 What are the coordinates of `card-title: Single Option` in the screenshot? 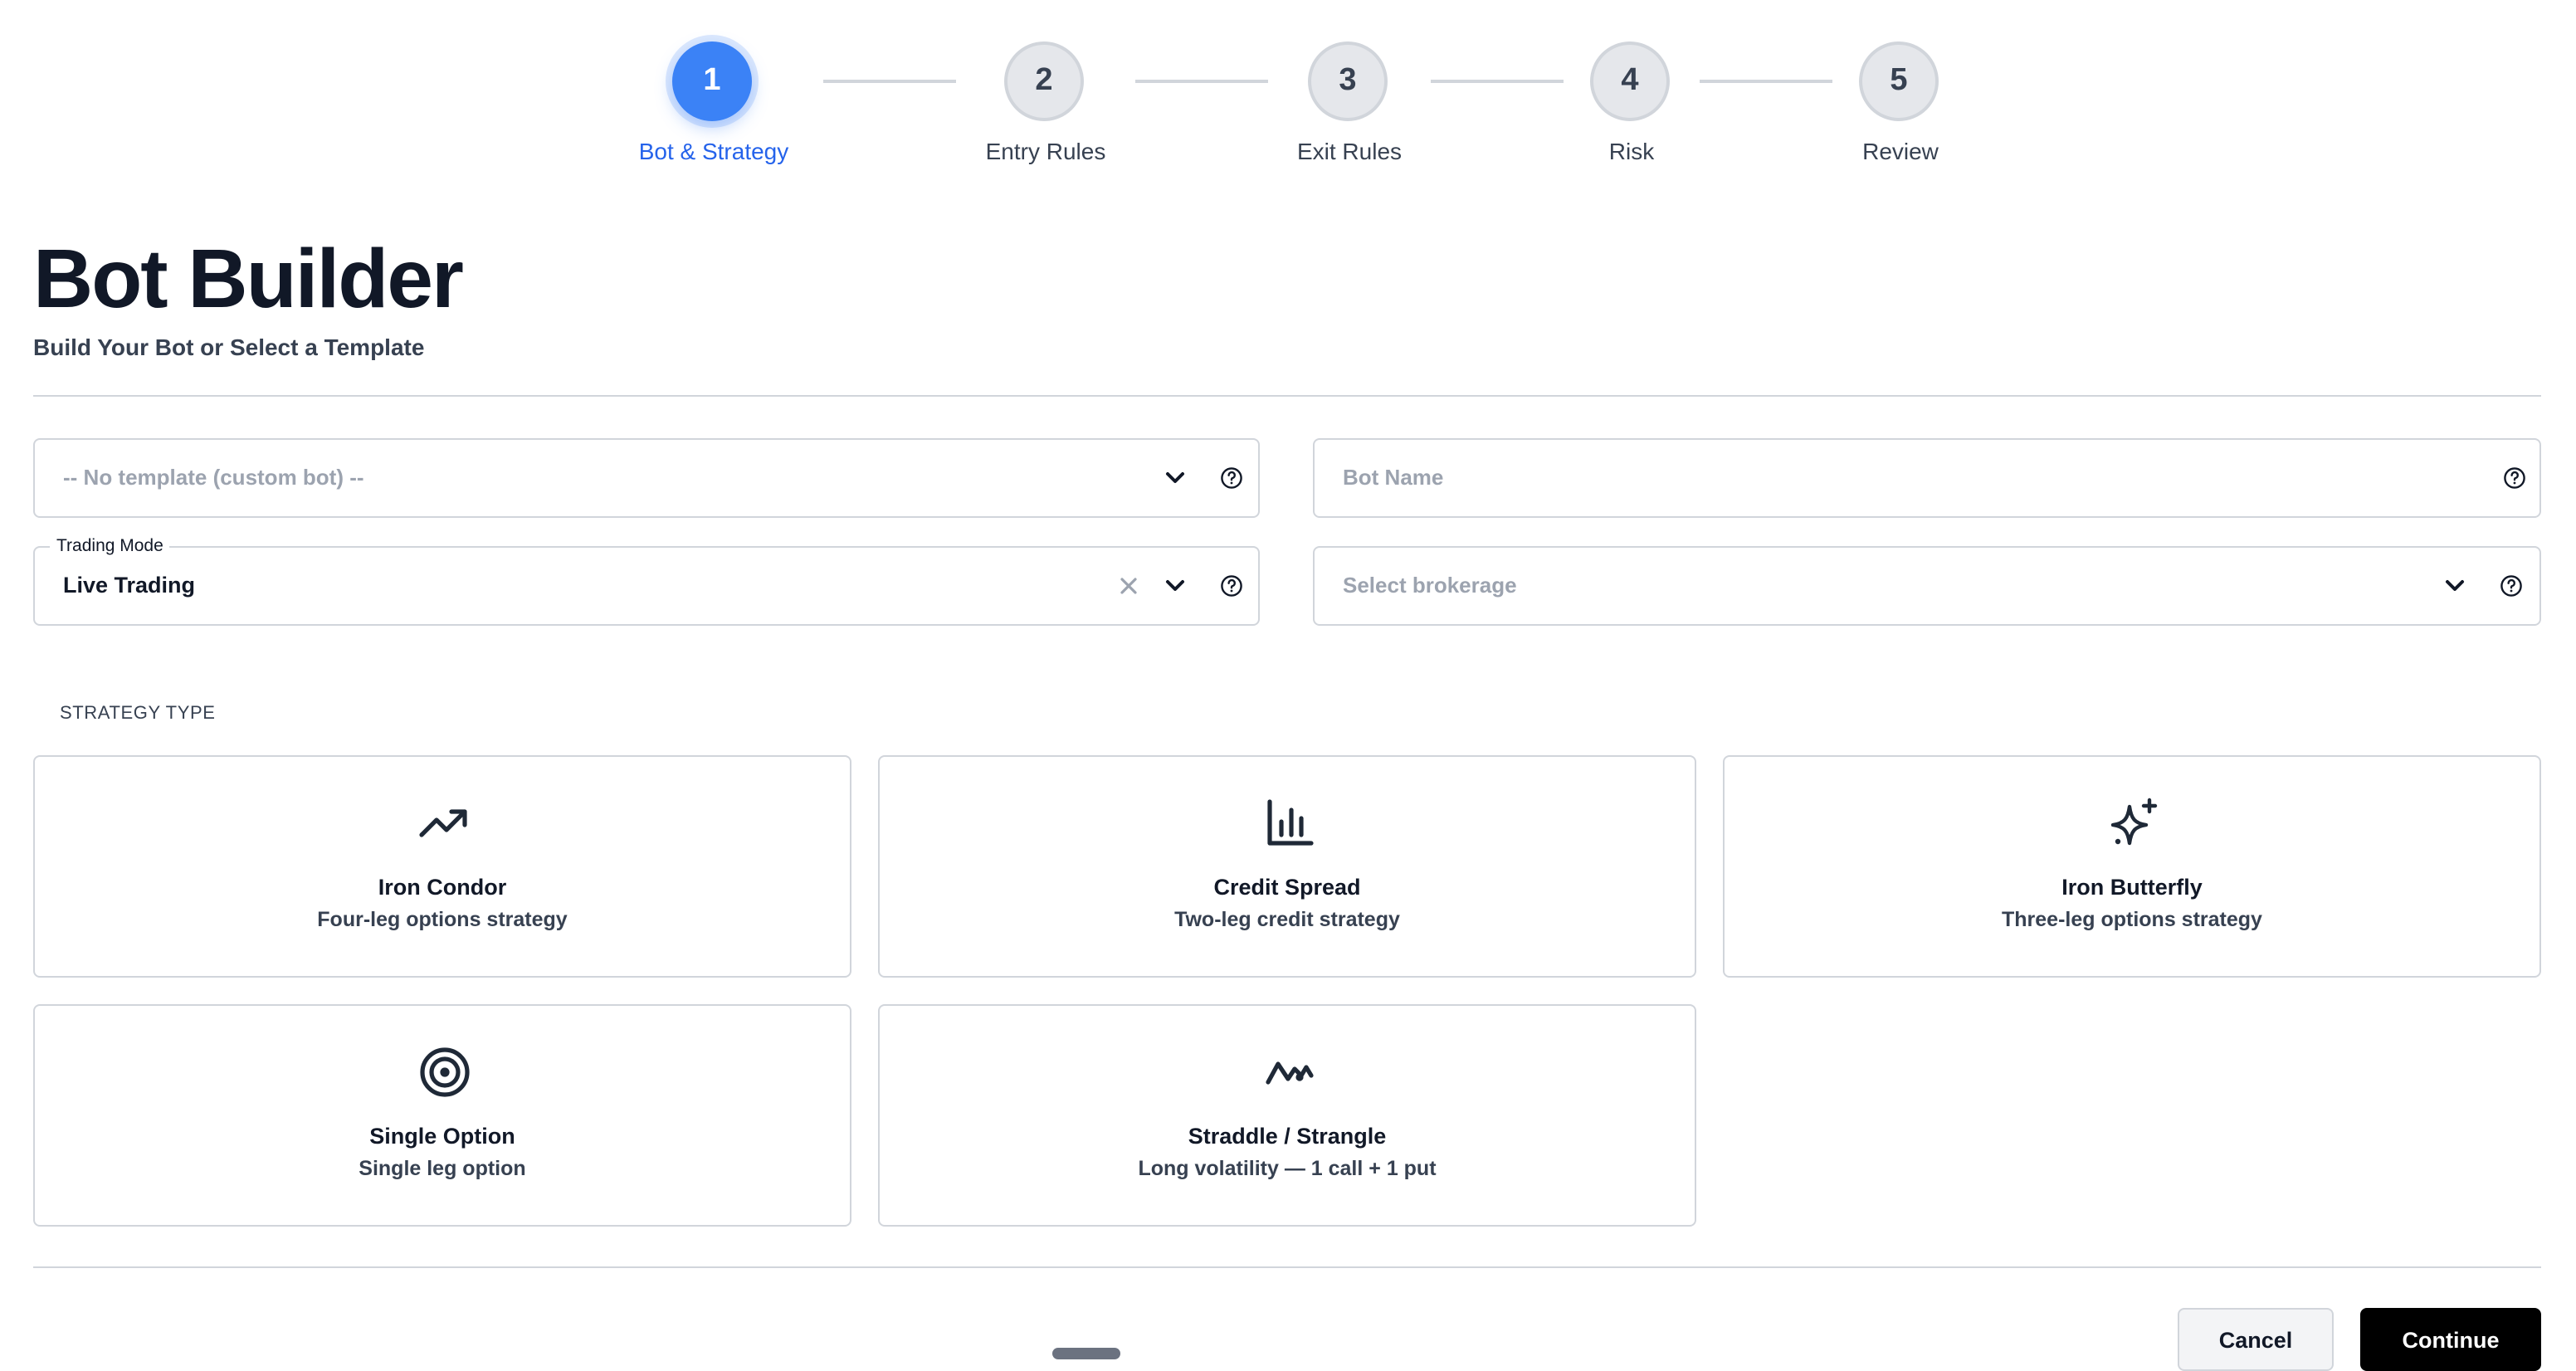 It's located at (442, 1136).